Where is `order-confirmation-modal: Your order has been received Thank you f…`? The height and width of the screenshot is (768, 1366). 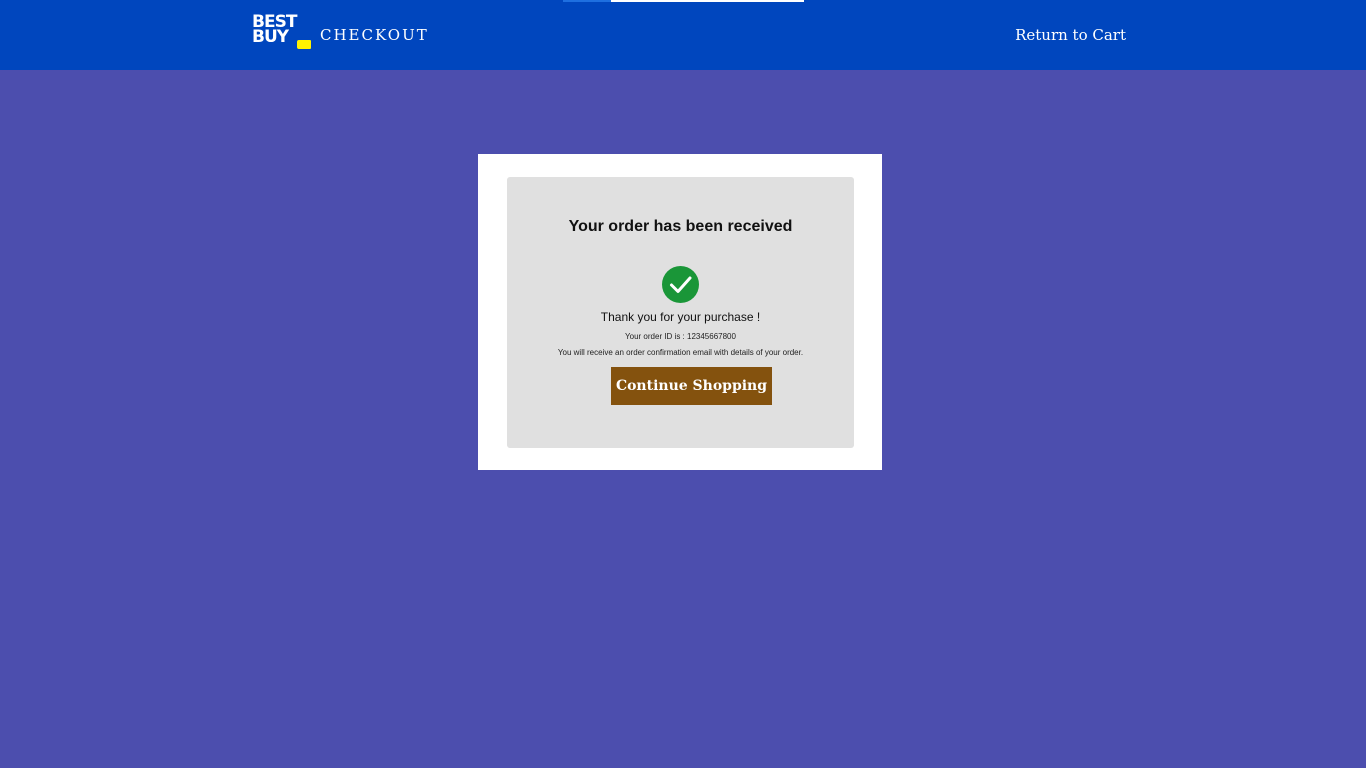
order-confirmation-modal: Your order has been received Thank you f… is located at coordinates (680, 312).